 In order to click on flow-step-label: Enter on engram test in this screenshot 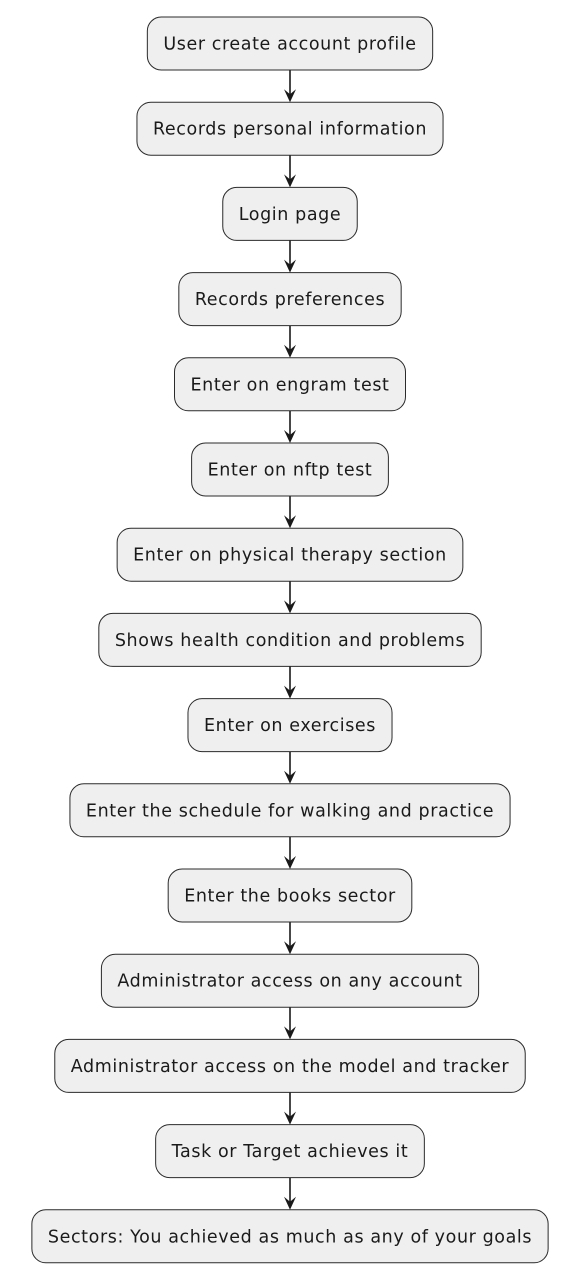, I will do `click(290, 385)`.